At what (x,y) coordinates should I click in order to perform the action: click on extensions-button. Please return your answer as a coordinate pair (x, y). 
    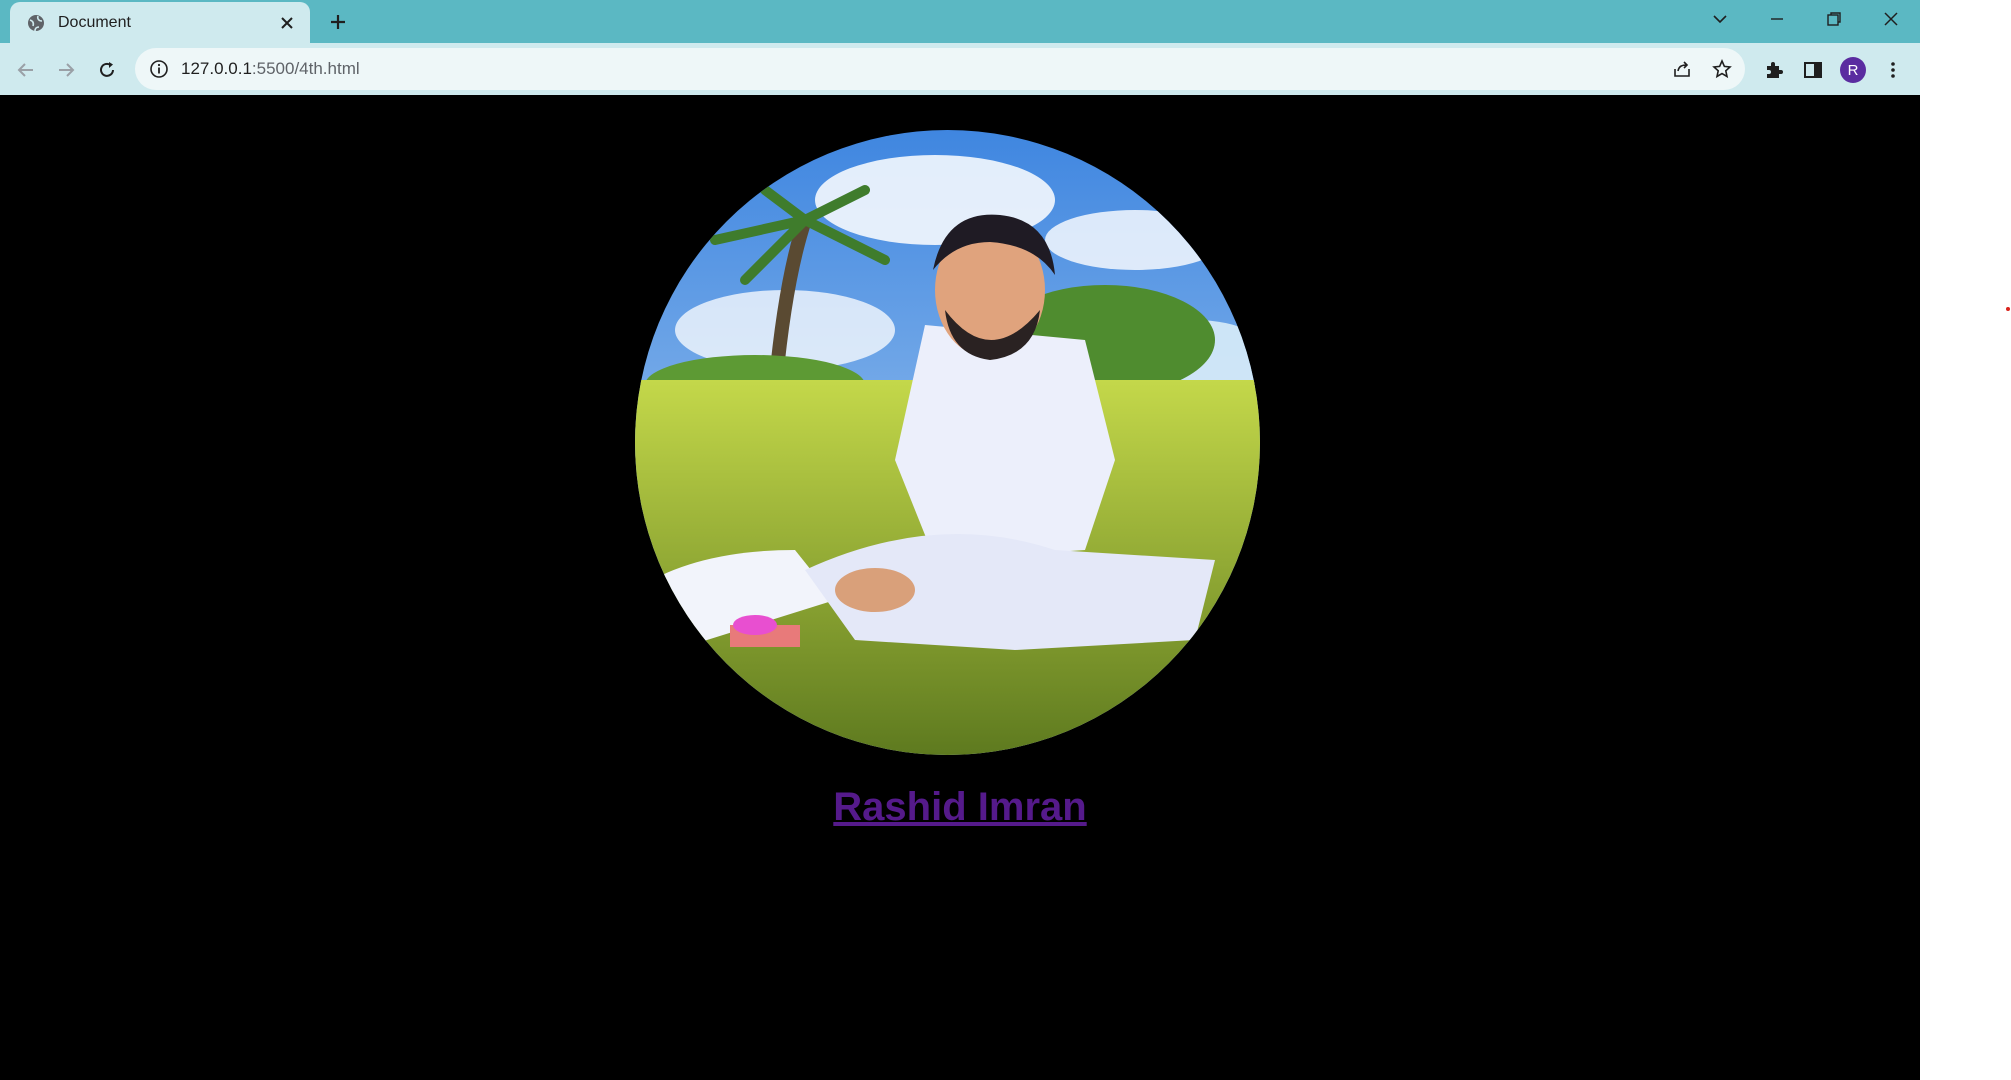
    Looking at the image, I should click on (1774, 70).